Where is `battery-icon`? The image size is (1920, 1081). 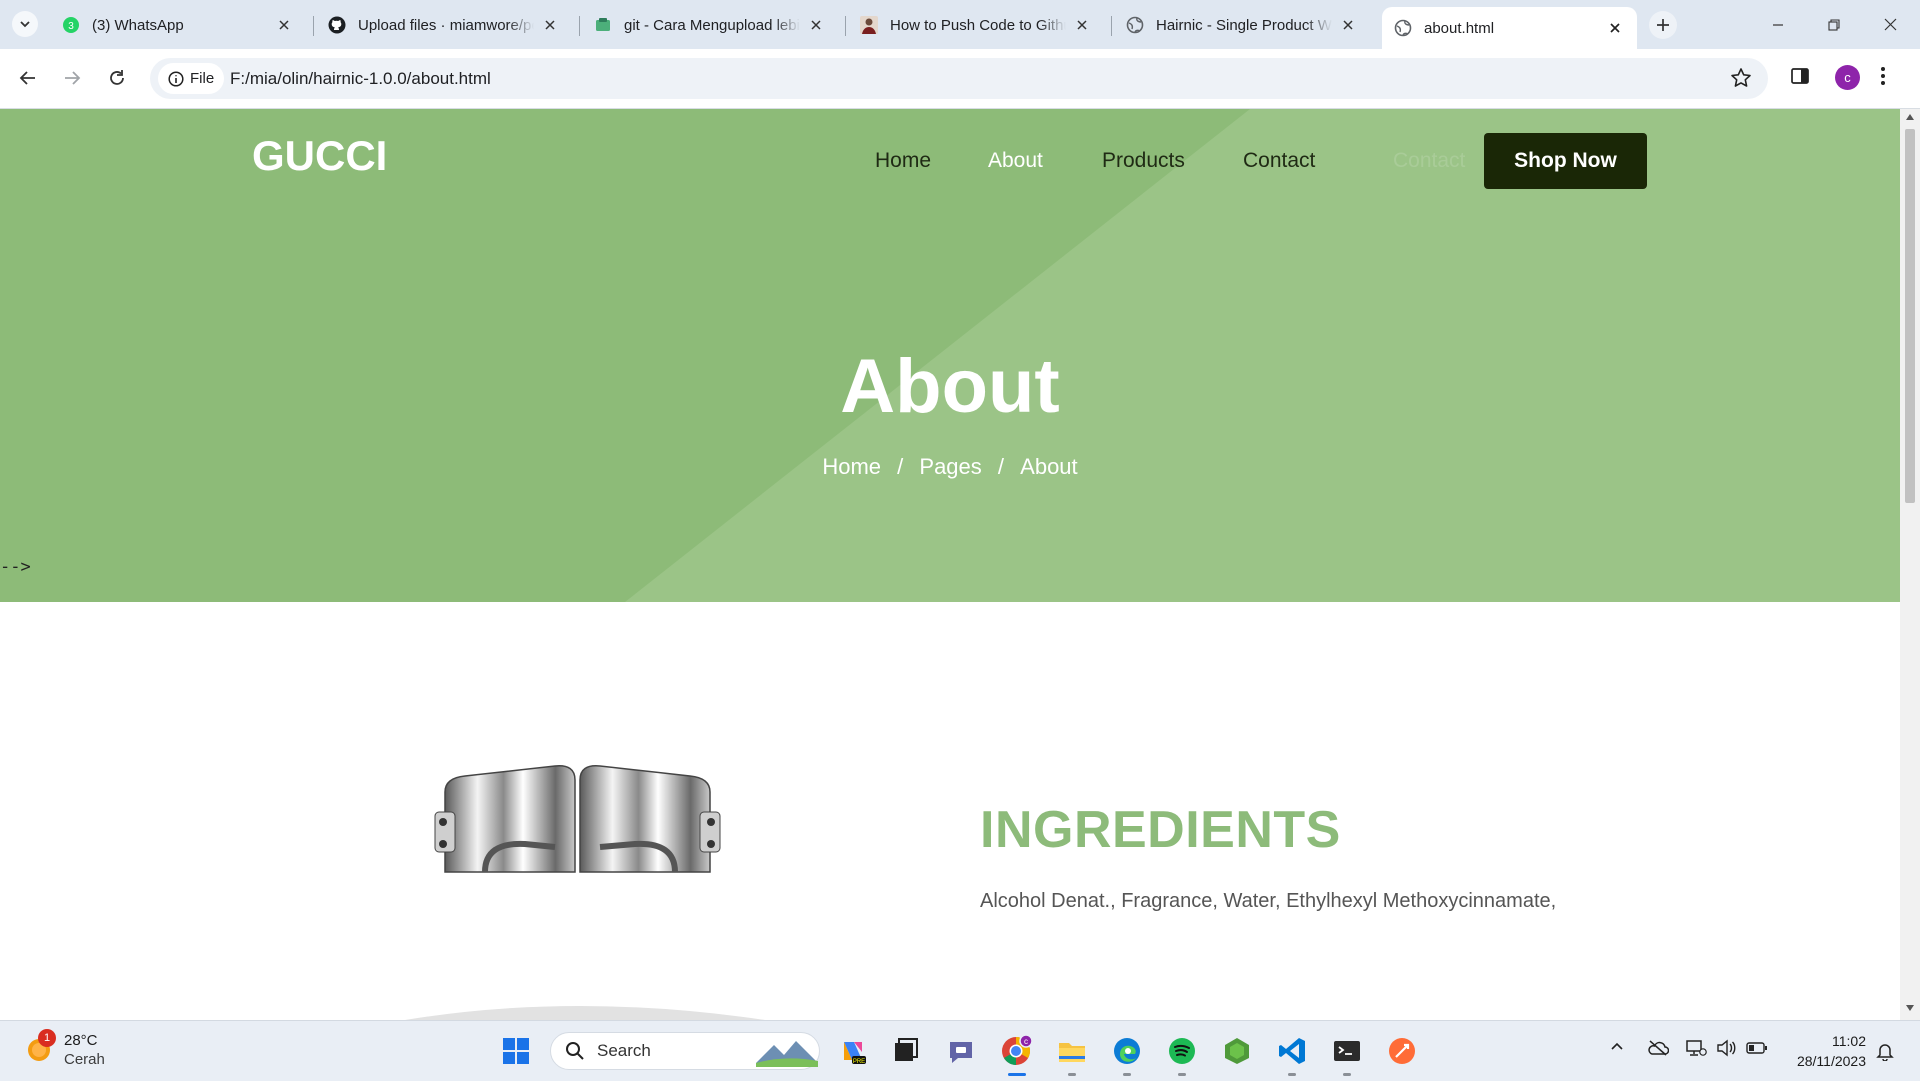 battery-icon is located at coordinates (1757, 1048).